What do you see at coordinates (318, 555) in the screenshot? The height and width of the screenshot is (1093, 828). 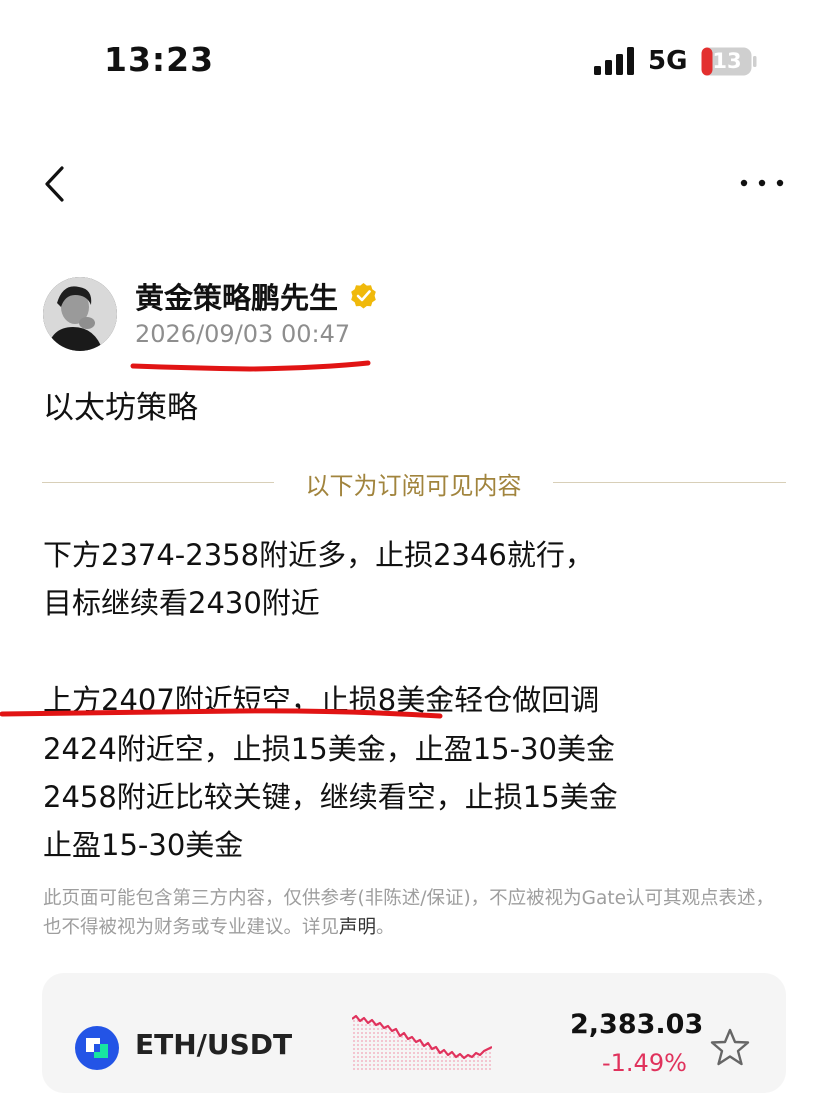 I see `content-line: 下方2374-2358附近多，止损2346就行，` at bounding box center [318, 555].